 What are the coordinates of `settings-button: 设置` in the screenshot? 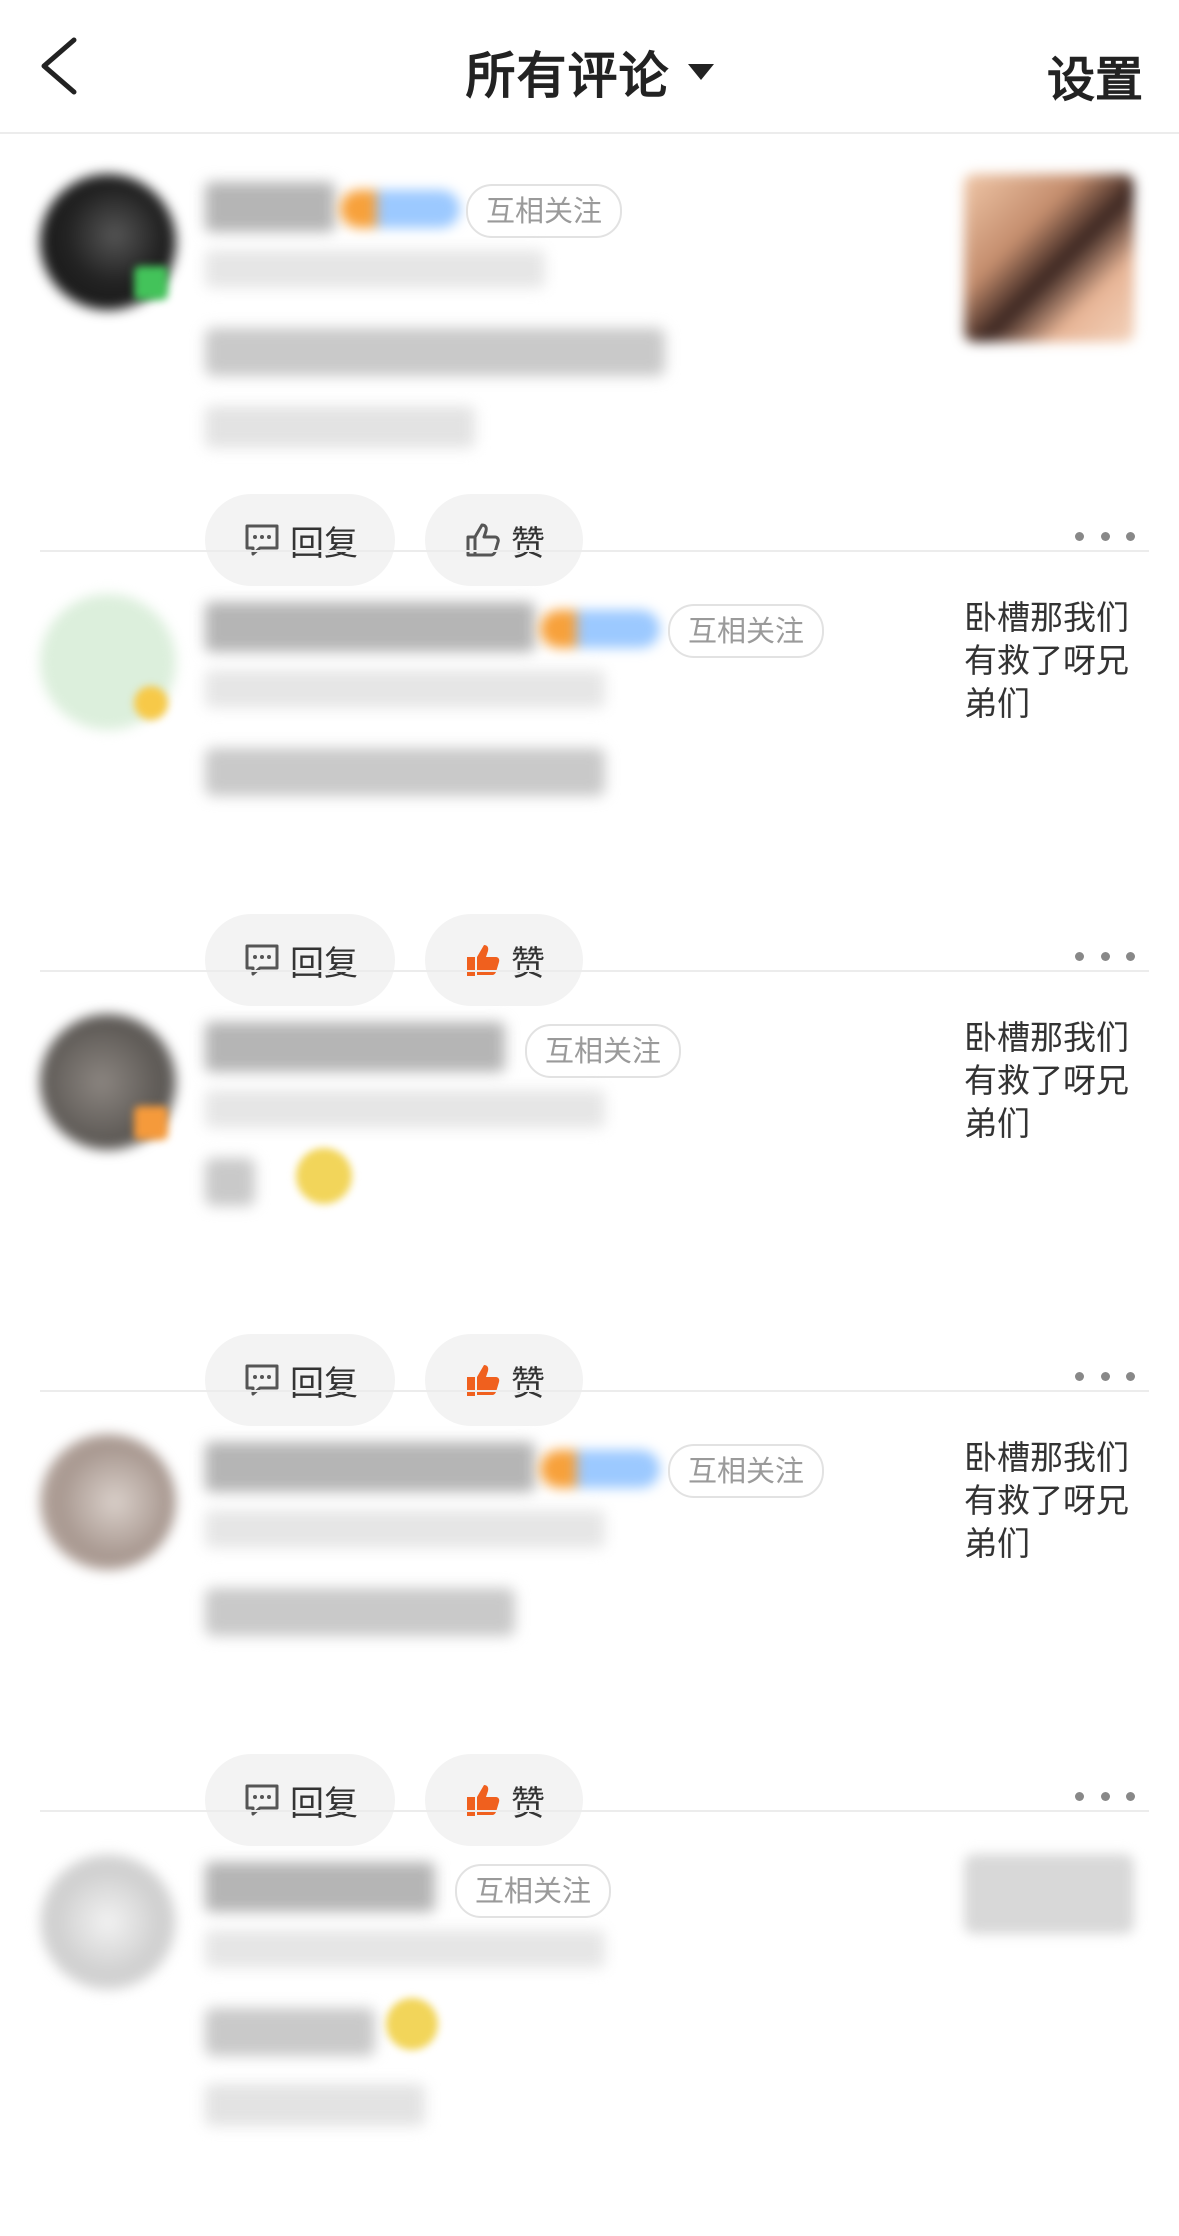 It's located at (1095, 75).